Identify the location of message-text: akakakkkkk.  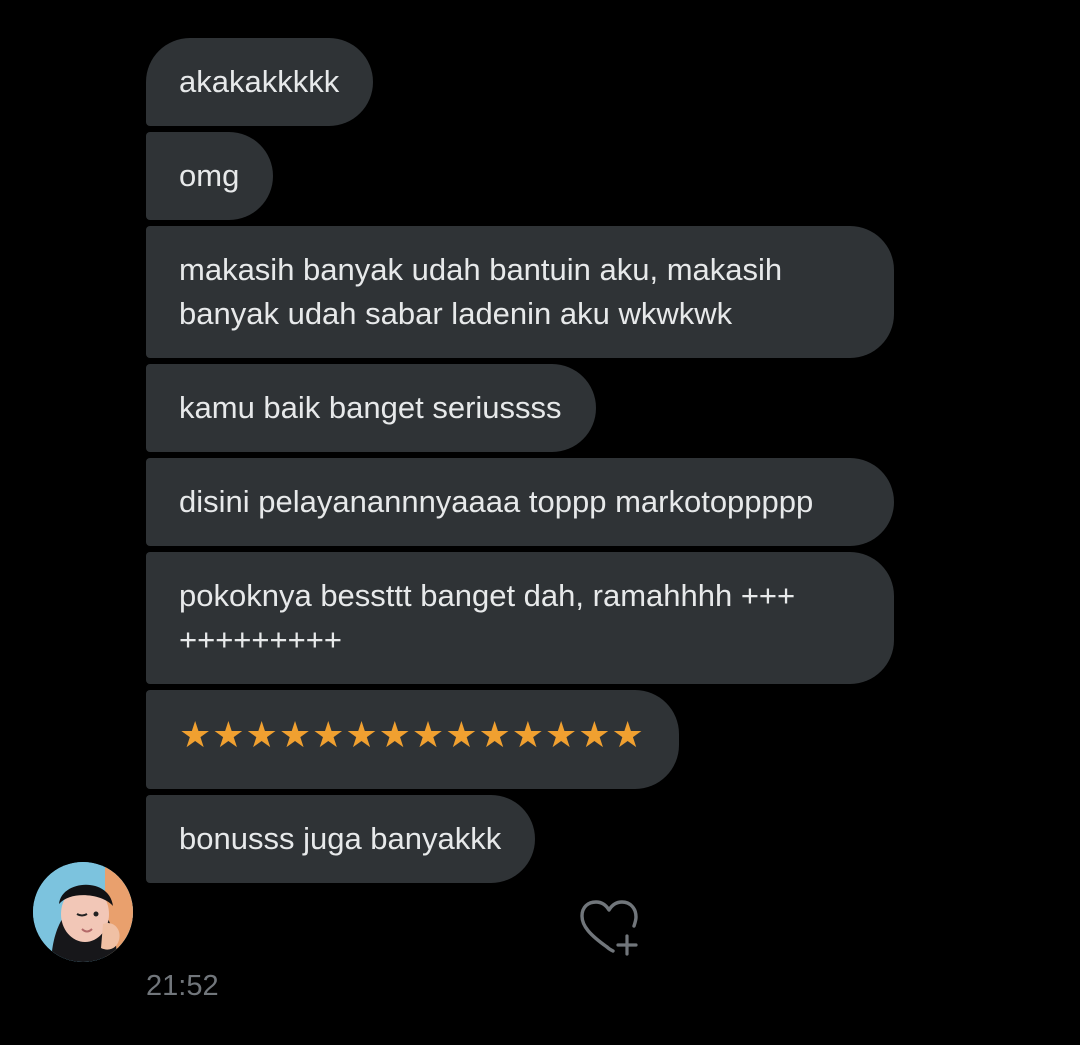
(259, 81).